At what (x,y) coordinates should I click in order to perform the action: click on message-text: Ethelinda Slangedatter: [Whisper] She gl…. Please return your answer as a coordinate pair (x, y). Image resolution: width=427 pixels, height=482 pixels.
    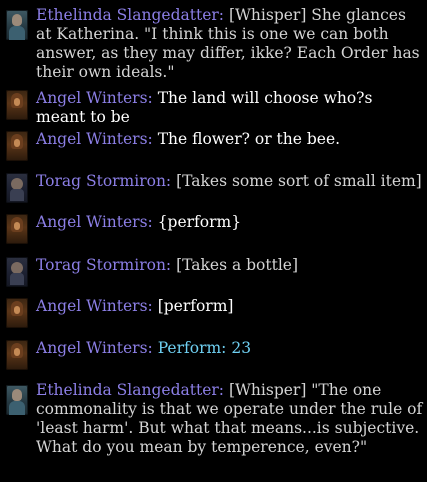
    Looking at the image, I should click on (229, 44).